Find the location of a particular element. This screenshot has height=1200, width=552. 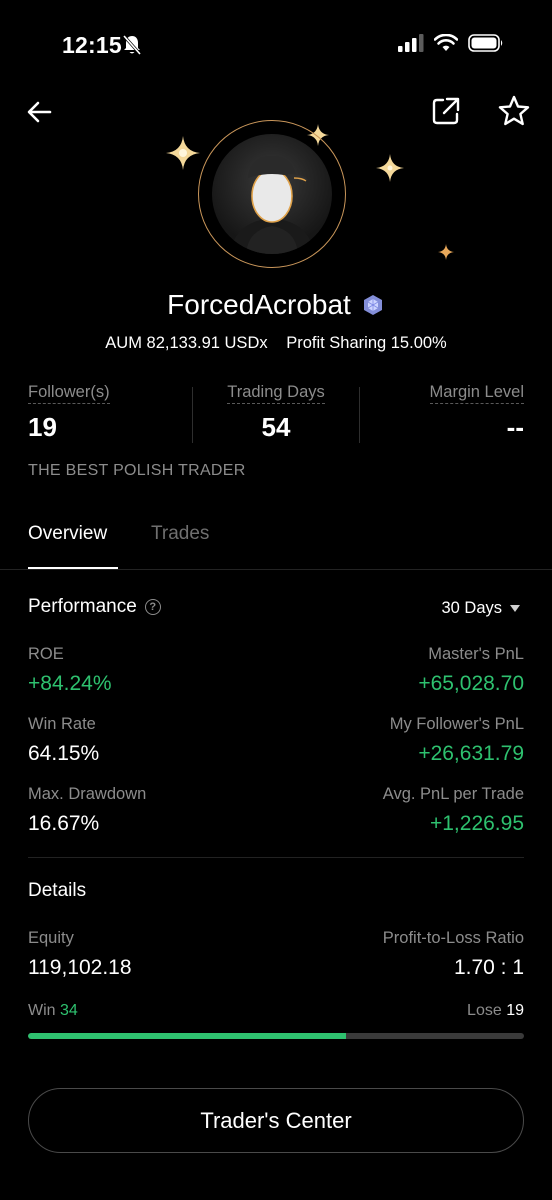

win-lose-bar is located at coordinates (276, 1036).